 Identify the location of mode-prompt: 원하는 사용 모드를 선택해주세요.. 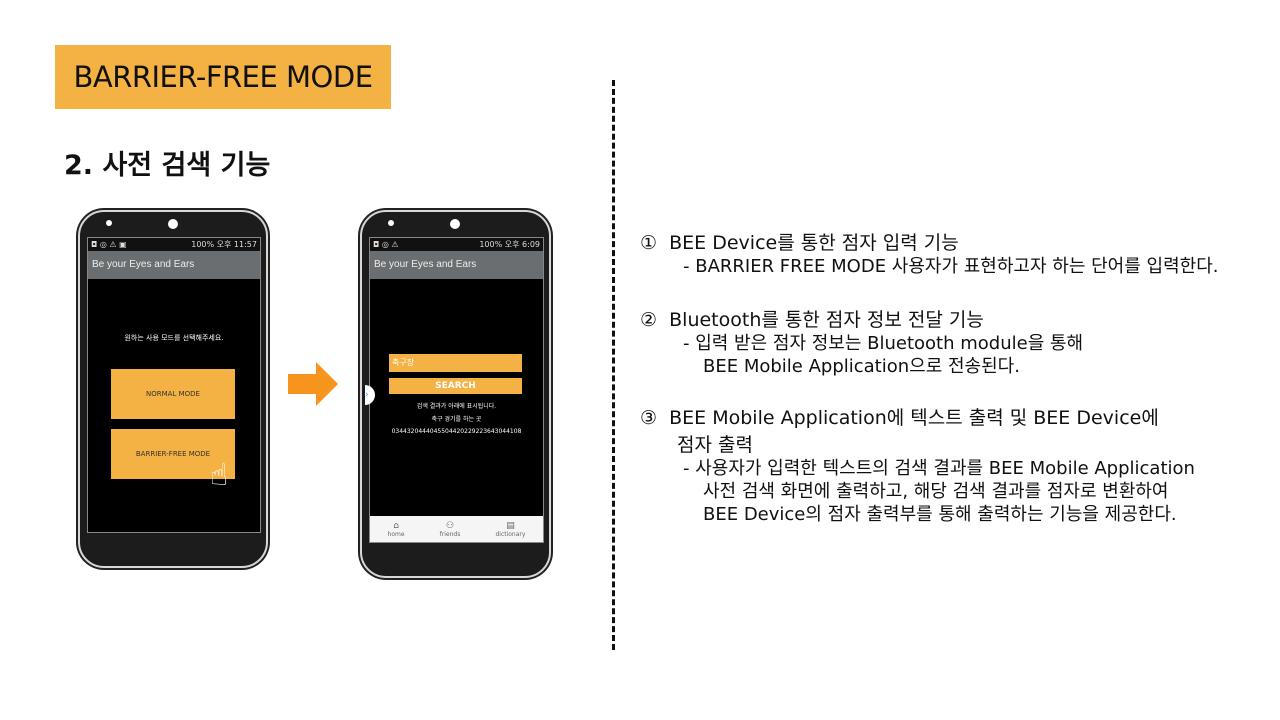
(174, 338).